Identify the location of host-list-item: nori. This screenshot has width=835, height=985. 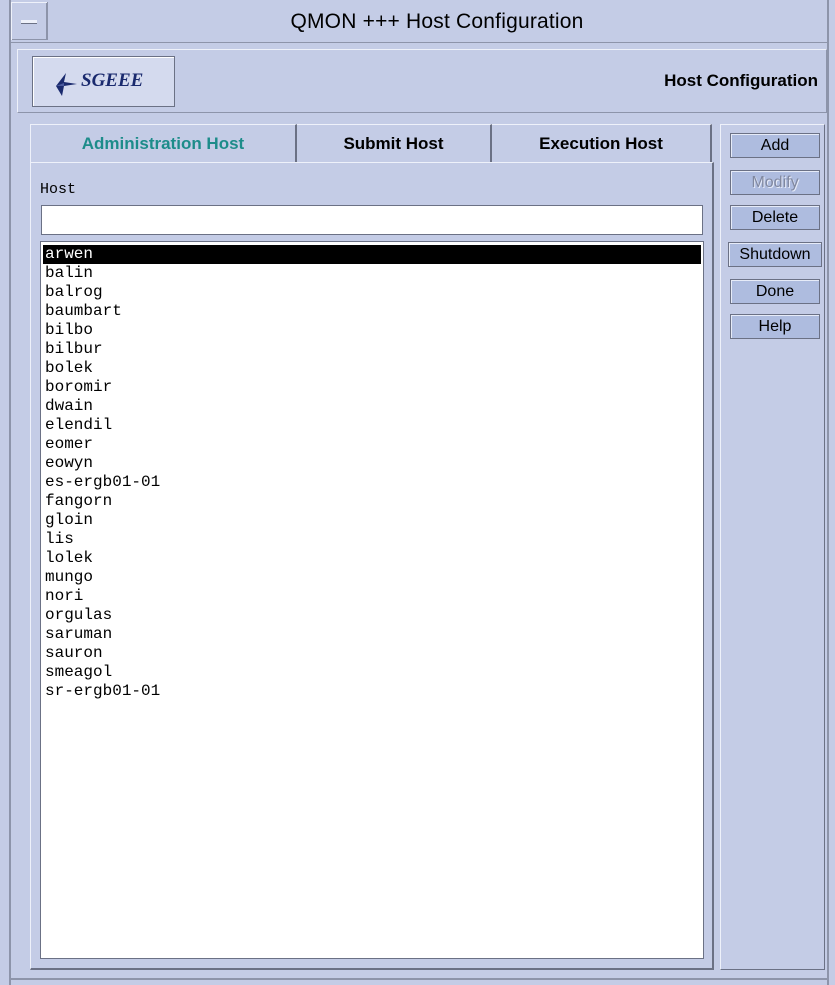
(372, 596).